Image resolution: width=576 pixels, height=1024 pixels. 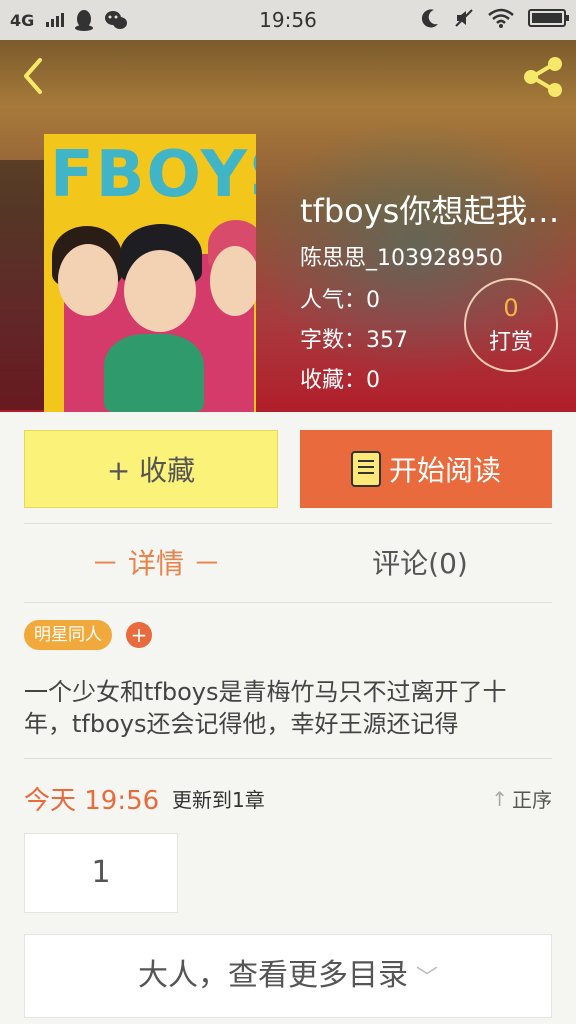 I want to click on chevron-left-icon, so click(x=33, y=76).